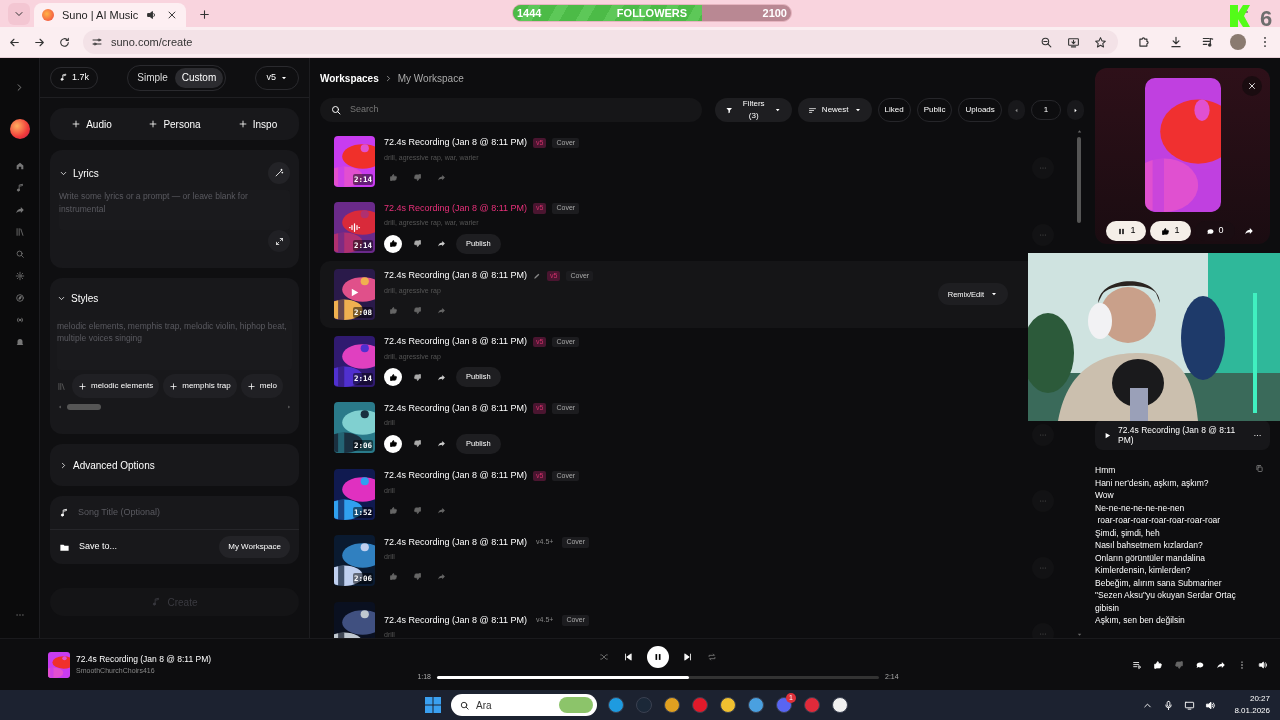 The width and height of the screenshot is (1280, 720). What do you see at coordinates (1259, 699) in the screenshot?
I see `clock-time: 20:27` at bounding box center [1259, 699].